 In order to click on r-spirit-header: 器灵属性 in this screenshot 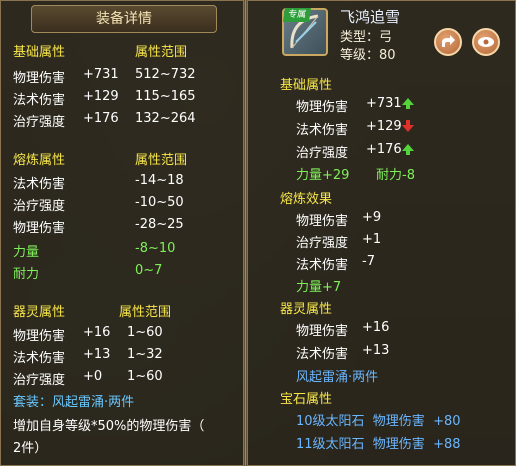, I will do `click(306, 309)`.